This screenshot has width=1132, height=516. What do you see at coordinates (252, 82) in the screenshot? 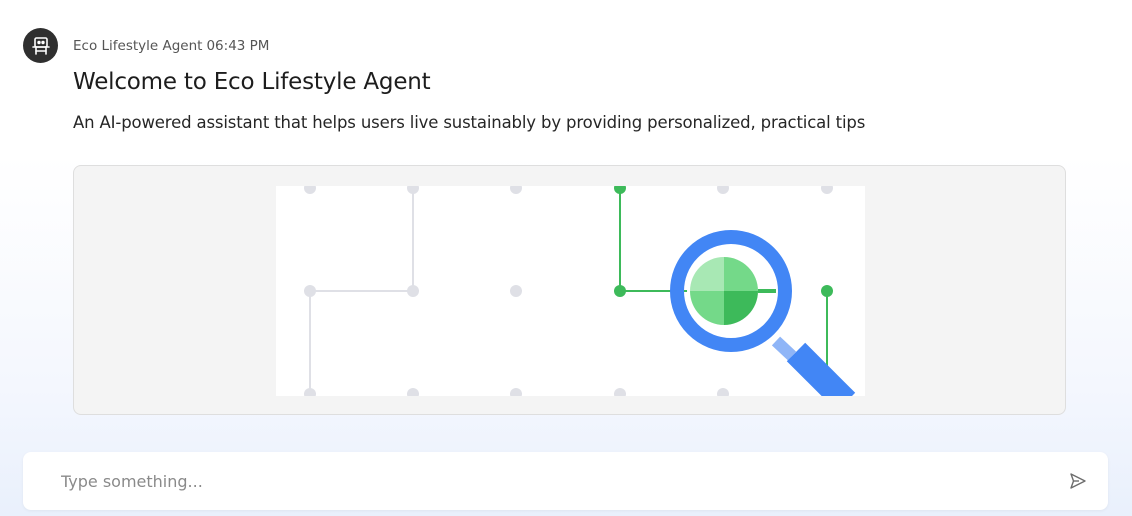
I see `welcome-title: Welcome to Eco Lifestyle Agent` at bounding box center [252, 82].